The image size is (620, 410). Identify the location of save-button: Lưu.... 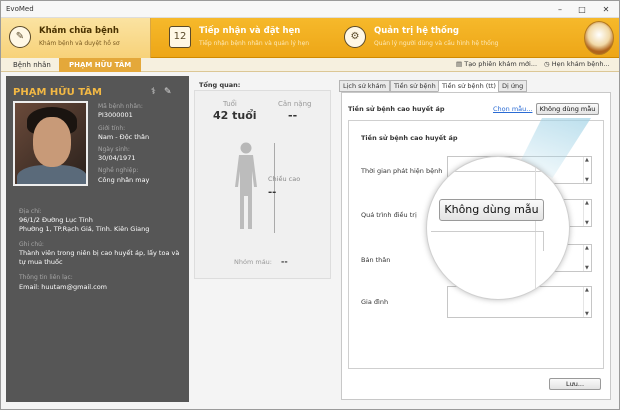
(575, 384).